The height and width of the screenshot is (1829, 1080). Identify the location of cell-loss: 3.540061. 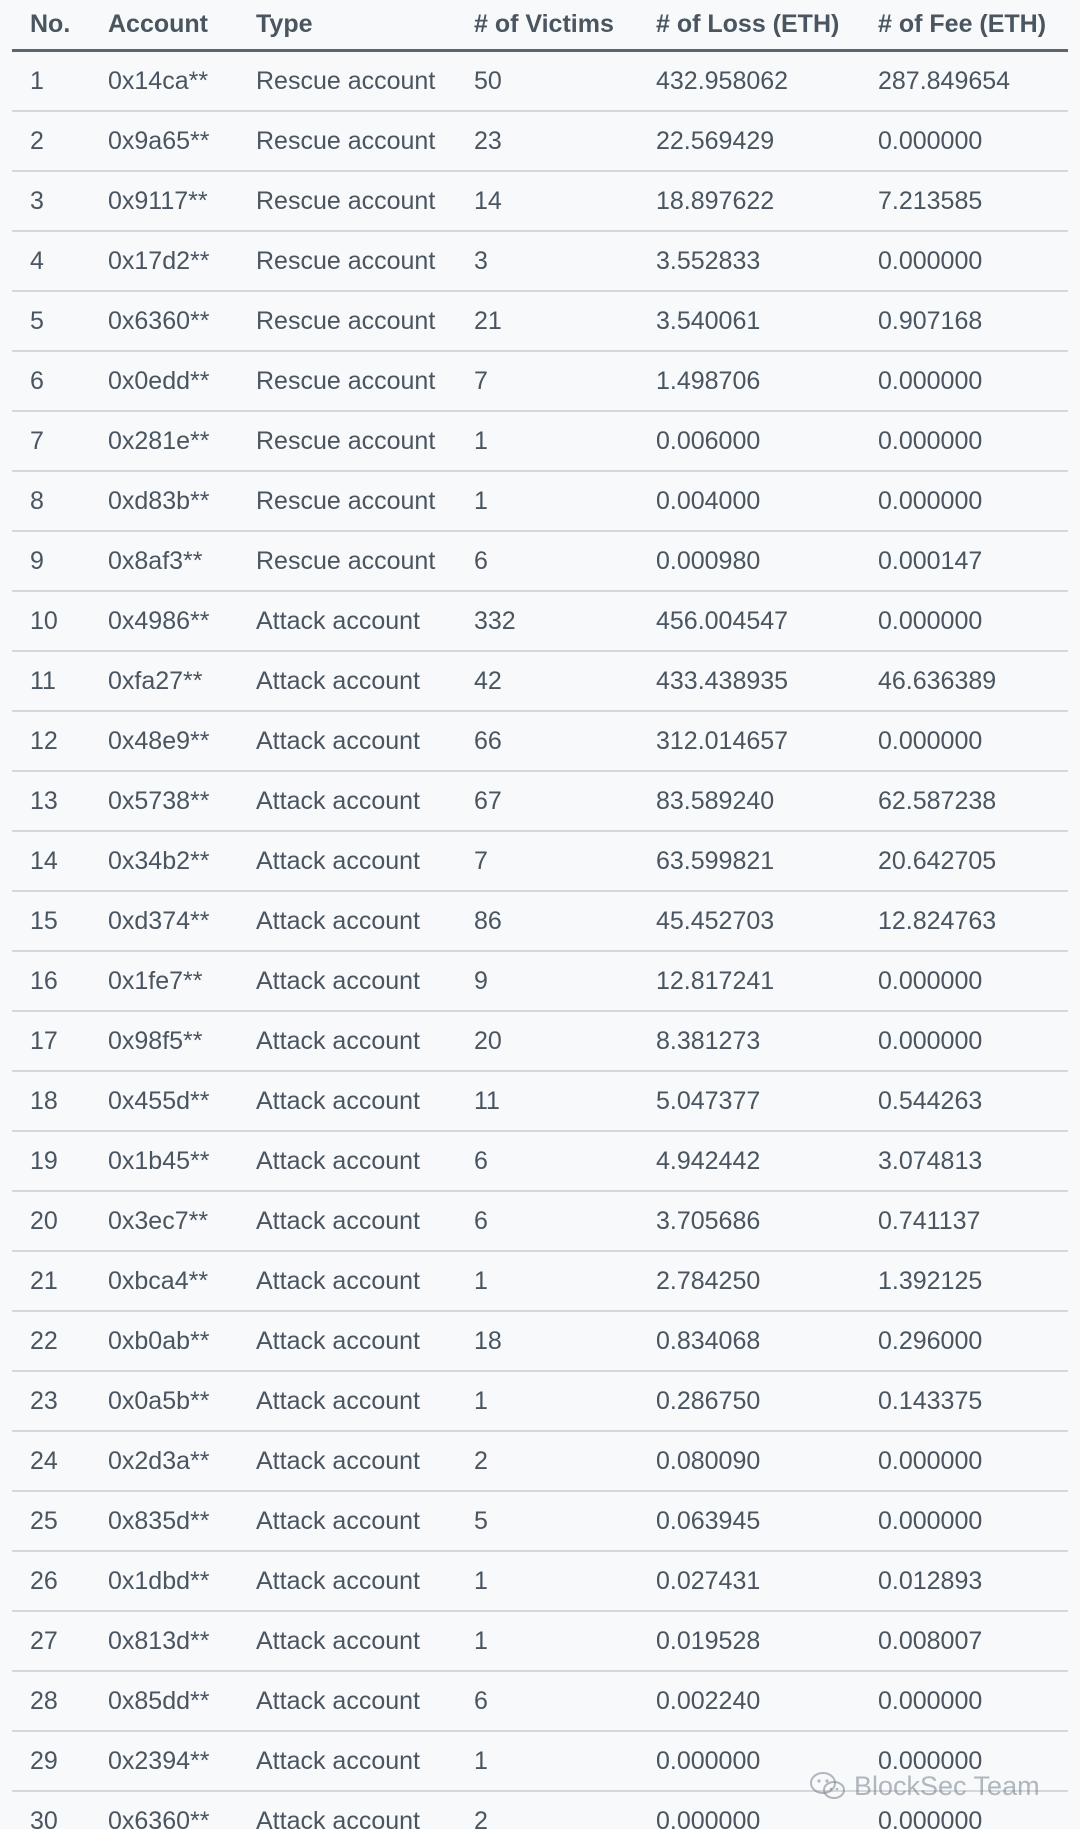
(749, 321).